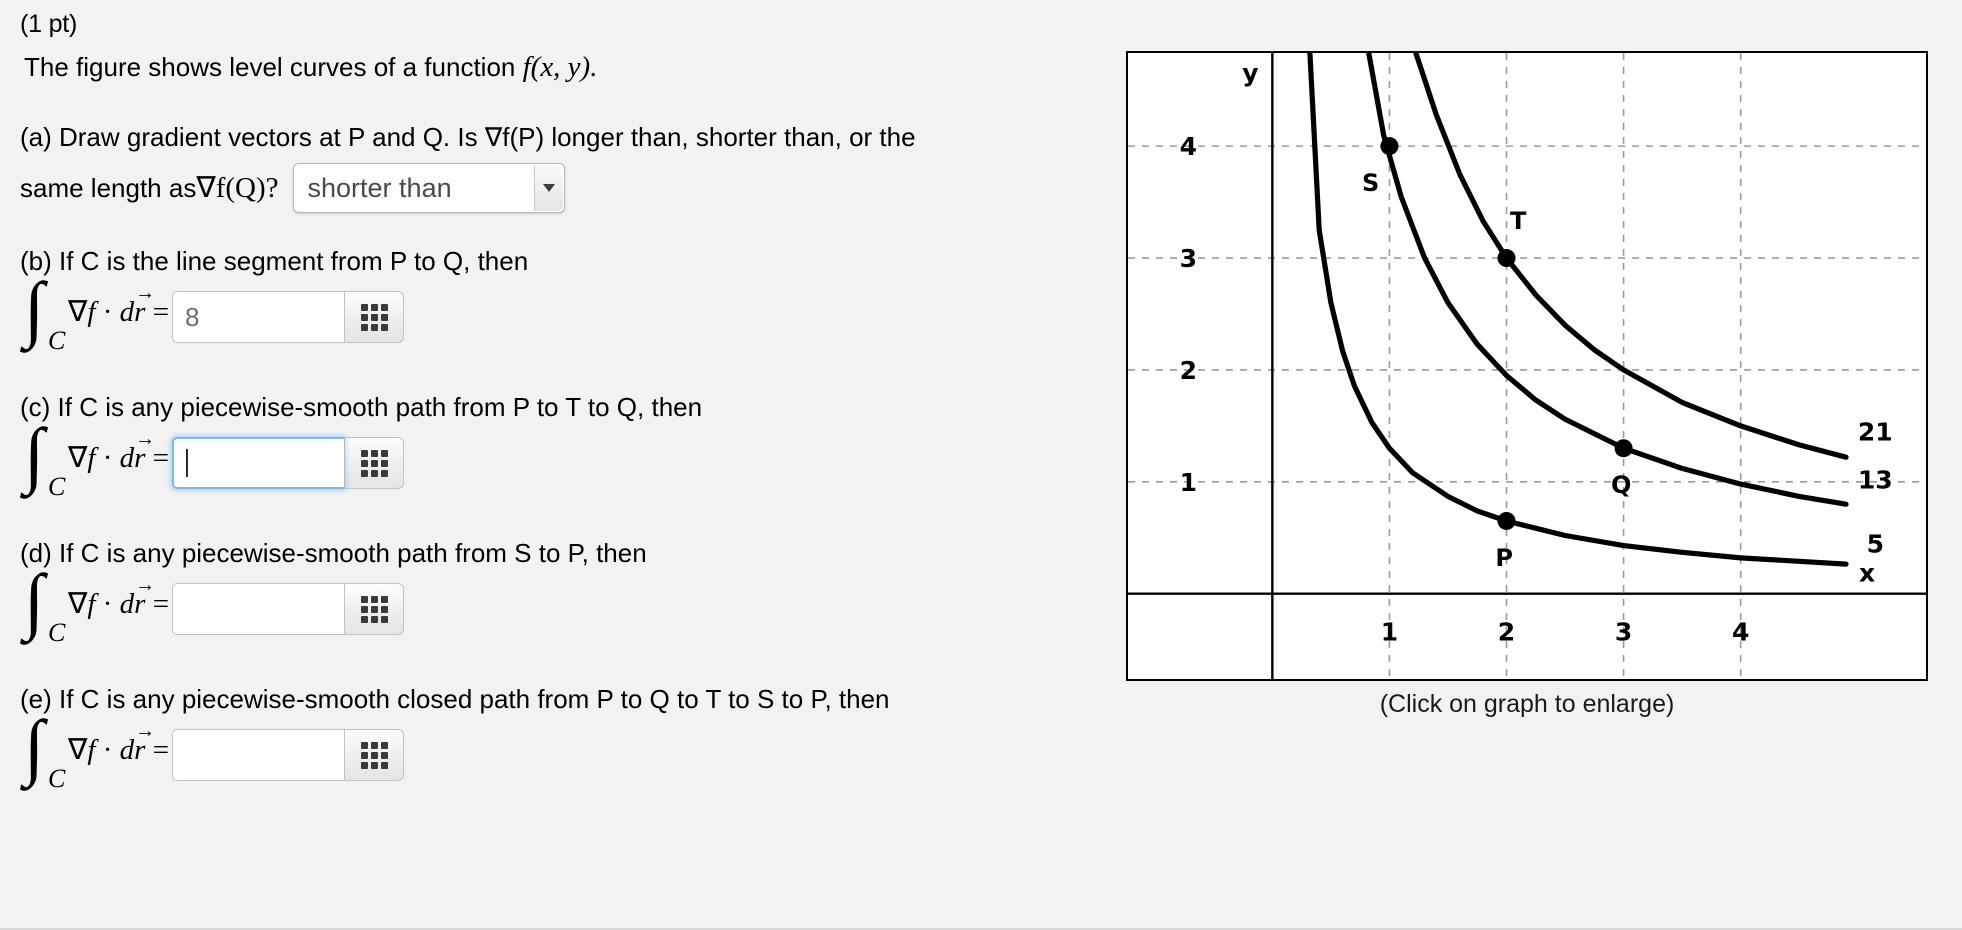 The height and width of the screenshot is (930, 1962). Describe the element at coordinates (258, 463) in the screenshot. I see `part-c-answer-input` at that location.